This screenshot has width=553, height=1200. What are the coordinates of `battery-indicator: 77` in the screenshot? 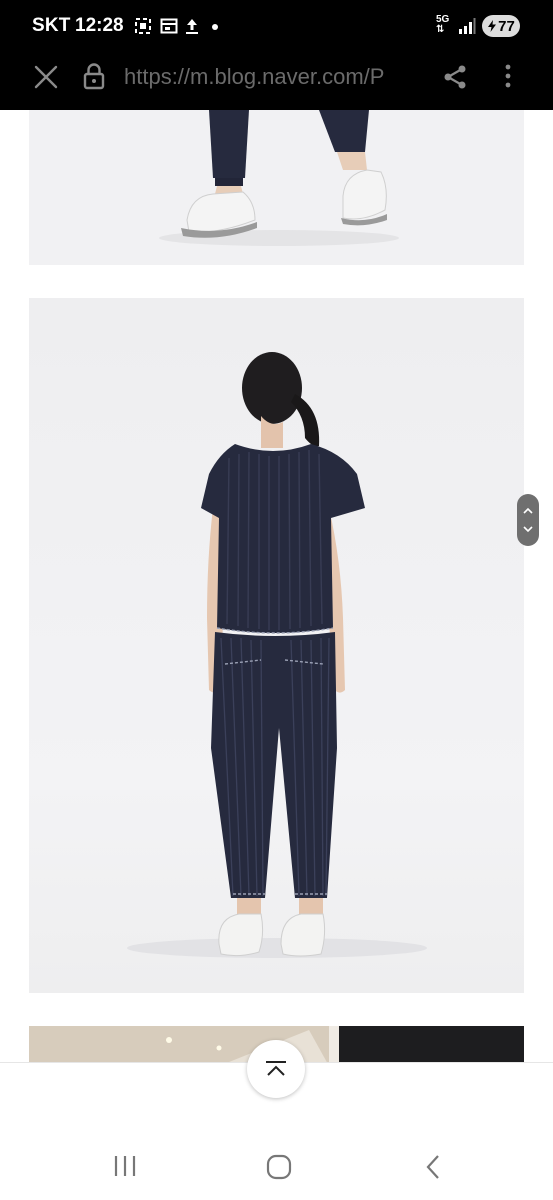 It's located at (501, 26).